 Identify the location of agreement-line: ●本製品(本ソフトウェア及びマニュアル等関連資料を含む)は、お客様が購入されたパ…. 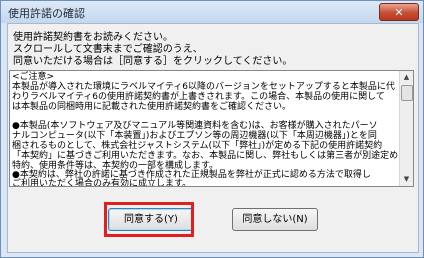
(195, 126).